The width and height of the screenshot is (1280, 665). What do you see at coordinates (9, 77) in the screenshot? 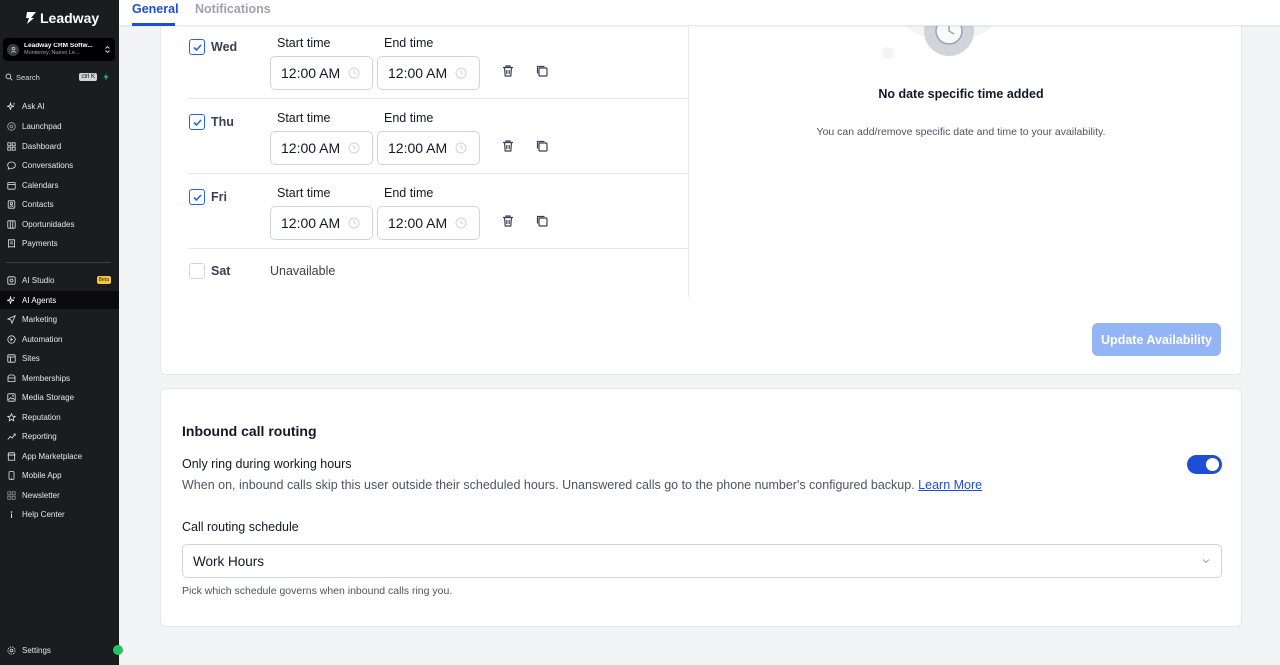
I see `search-icon` at bounding box center [9, 77].